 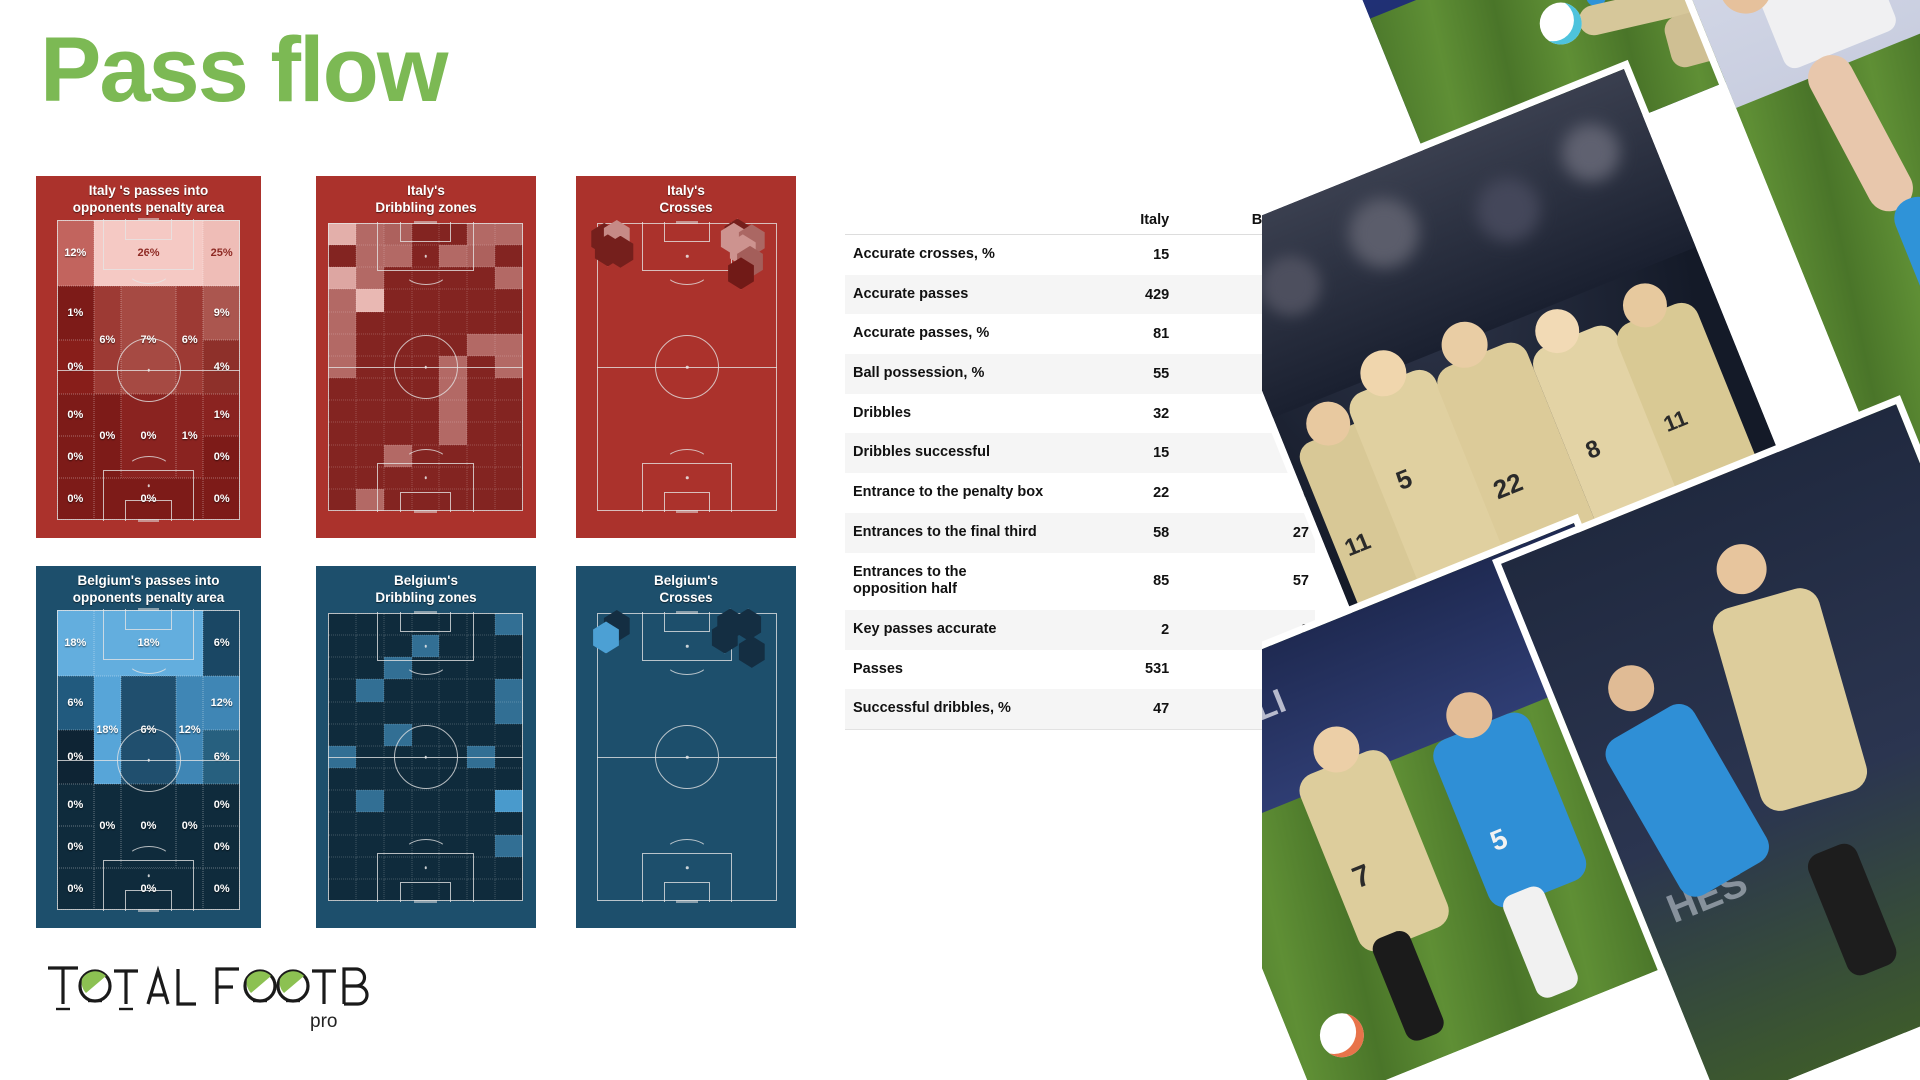 I want to click on column-header-italy: Italy, so click(x=1111, y=223).